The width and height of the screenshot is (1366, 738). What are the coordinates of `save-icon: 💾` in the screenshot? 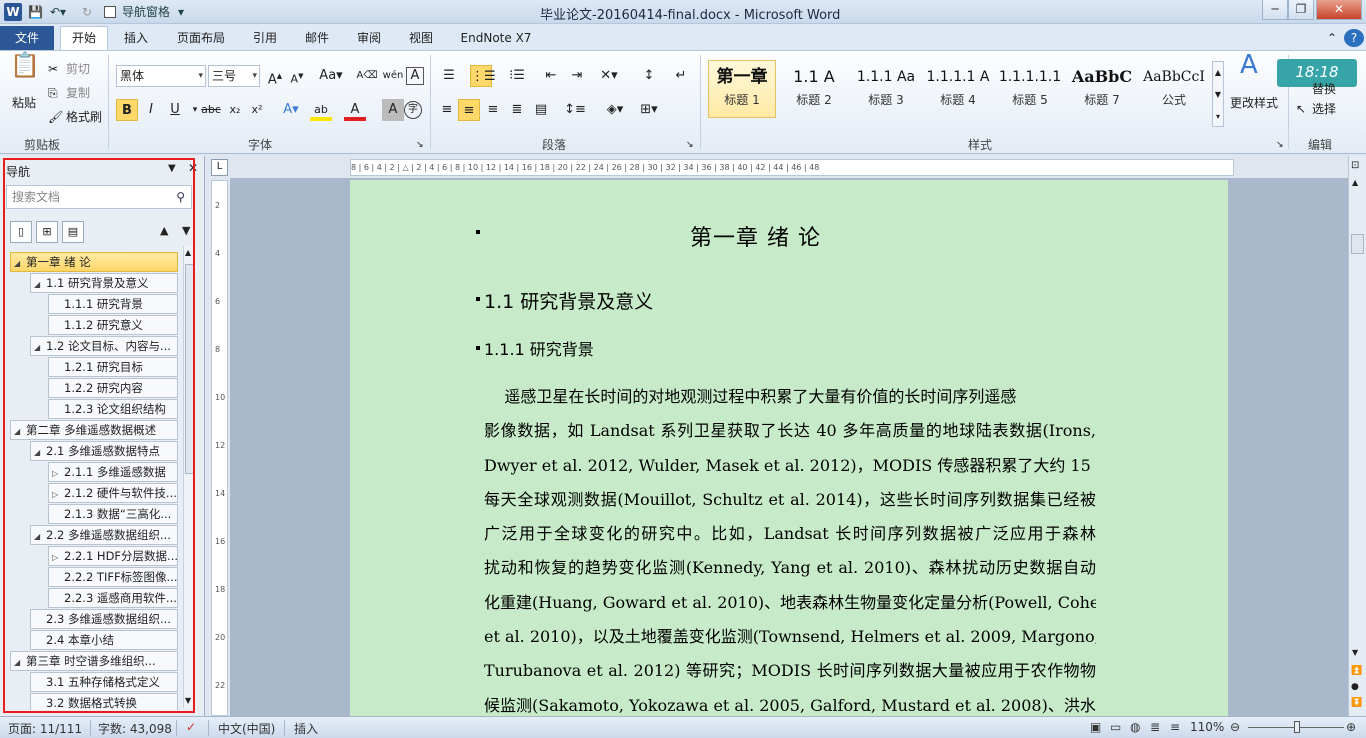 It's located at (35, 12).